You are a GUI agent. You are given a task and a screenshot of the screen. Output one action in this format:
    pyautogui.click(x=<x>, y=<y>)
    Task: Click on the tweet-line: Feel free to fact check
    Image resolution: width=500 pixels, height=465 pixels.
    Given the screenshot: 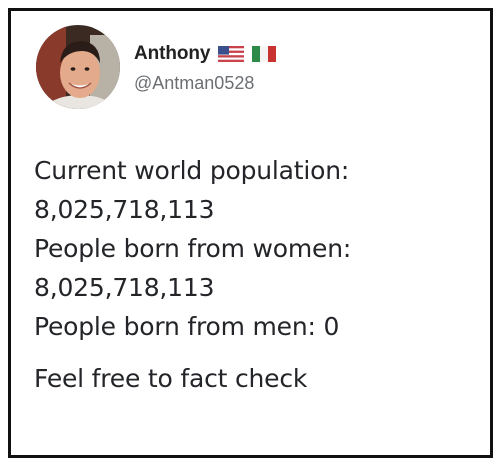 What is the action you would take?
    pyautogui.click(x=171, y=378)
    